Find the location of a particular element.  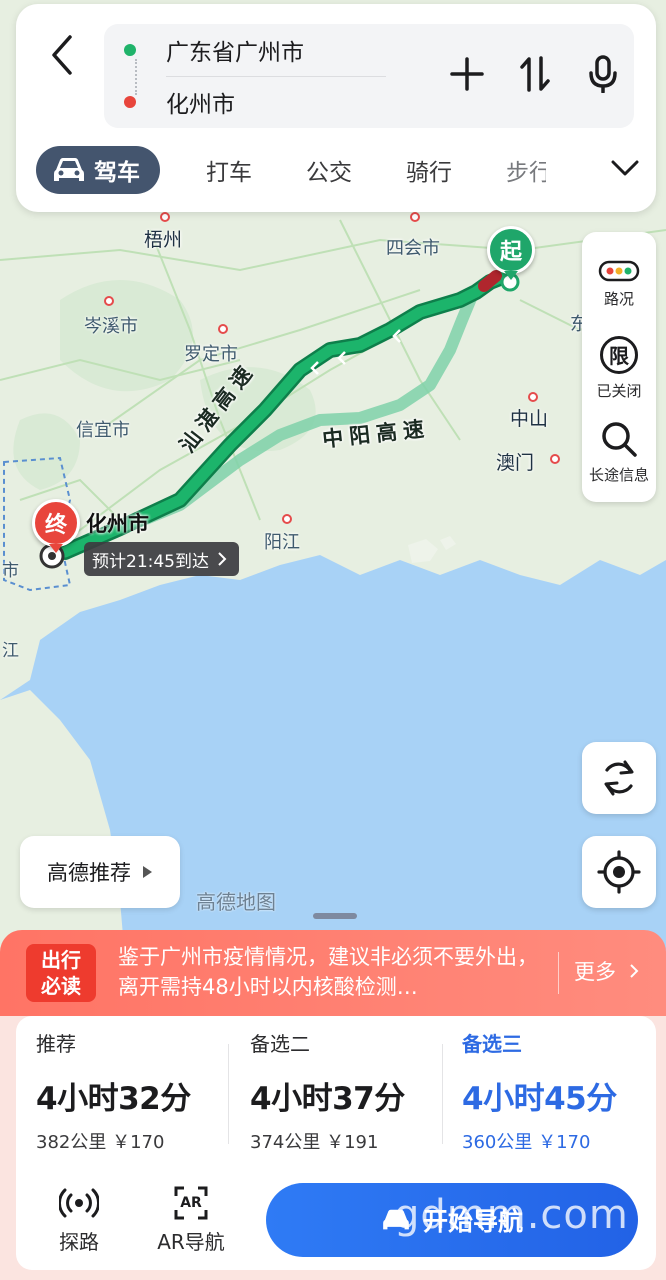

tab-taxi: 打车 is located at coordinates (229, 170).